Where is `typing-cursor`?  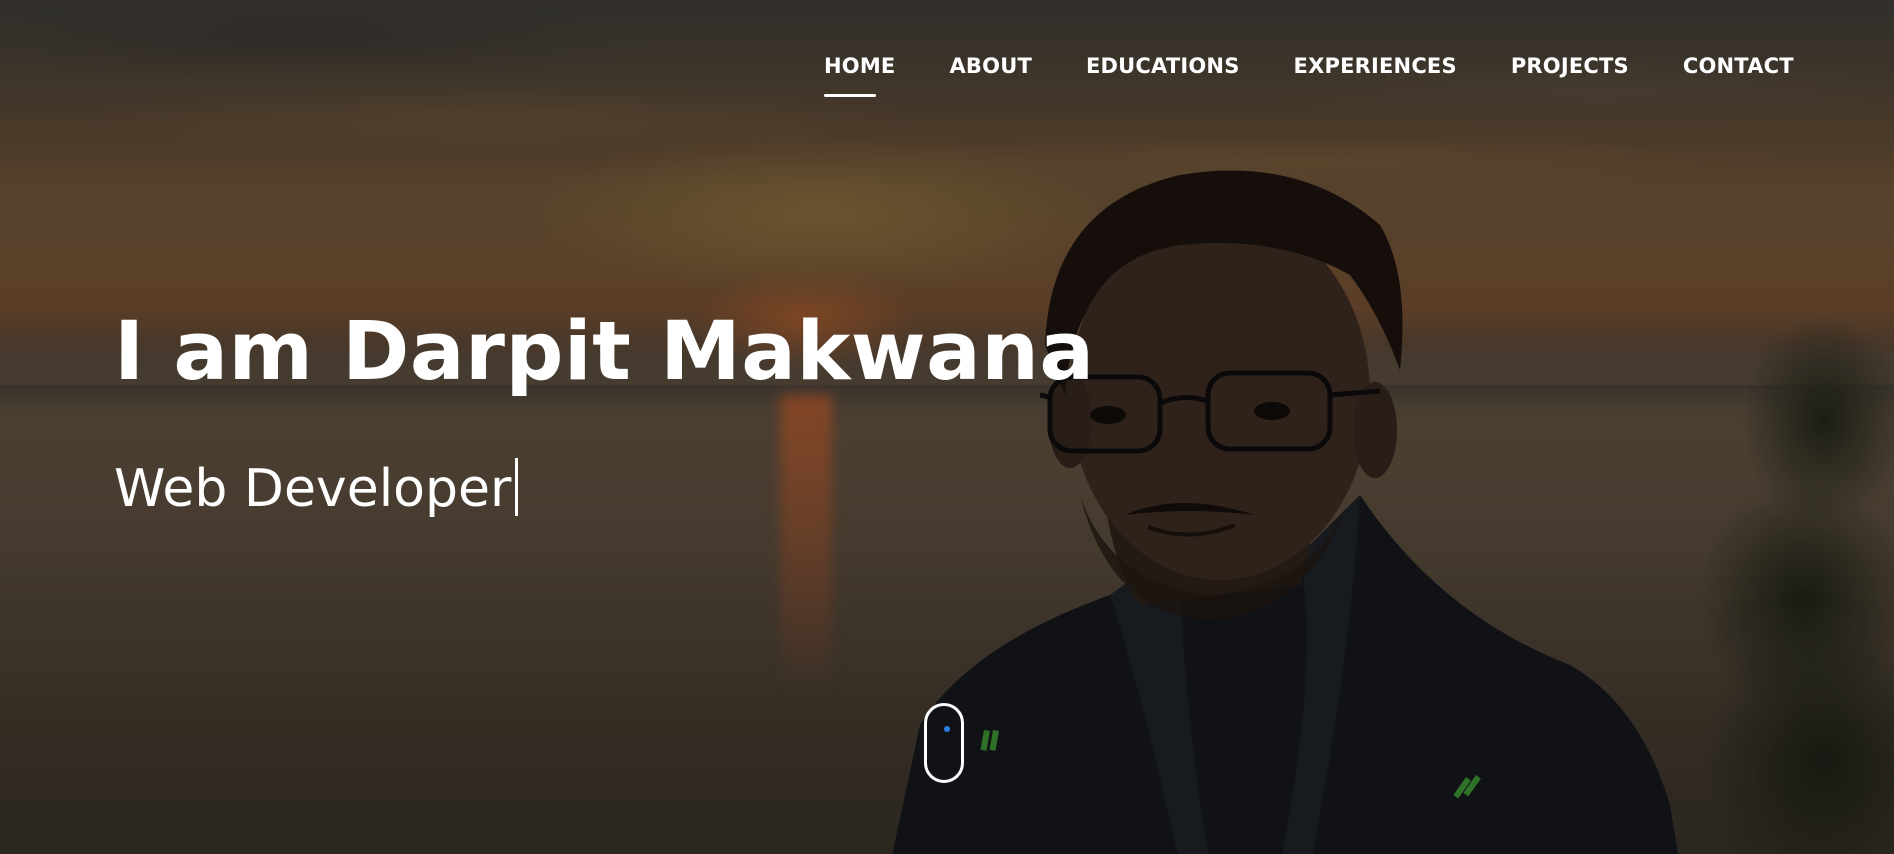 typing-cursor is located at coordinates (517, 487).